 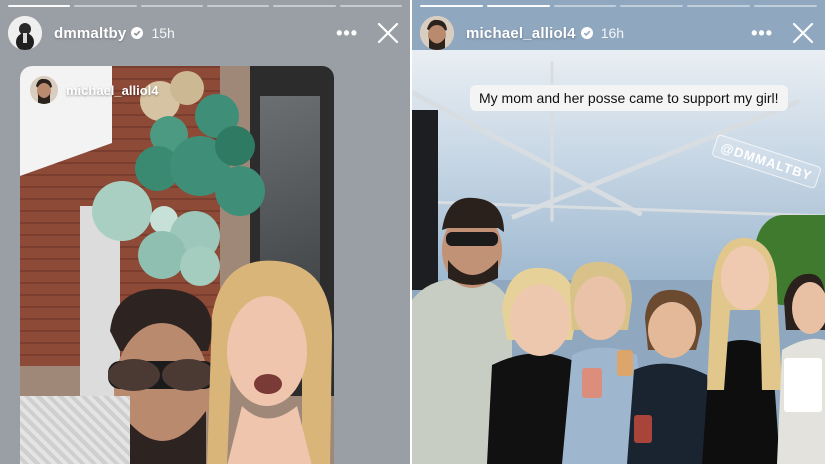 I want to click on username: michael_alliol4, so click(x=521, y=33).